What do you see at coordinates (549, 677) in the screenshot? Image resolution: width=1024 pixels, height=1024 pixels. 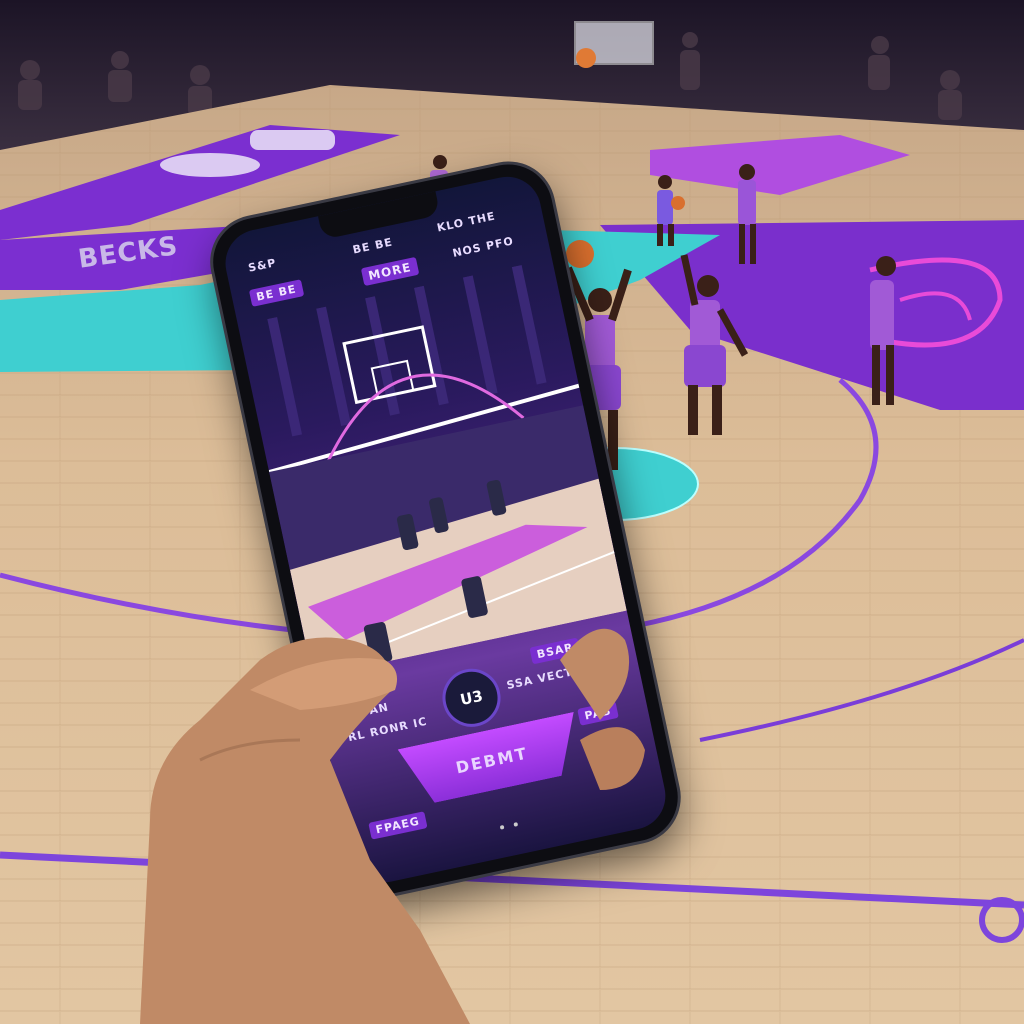 I see `hud-right-row: SSA VECTEM` at bounding box center [549, 677].